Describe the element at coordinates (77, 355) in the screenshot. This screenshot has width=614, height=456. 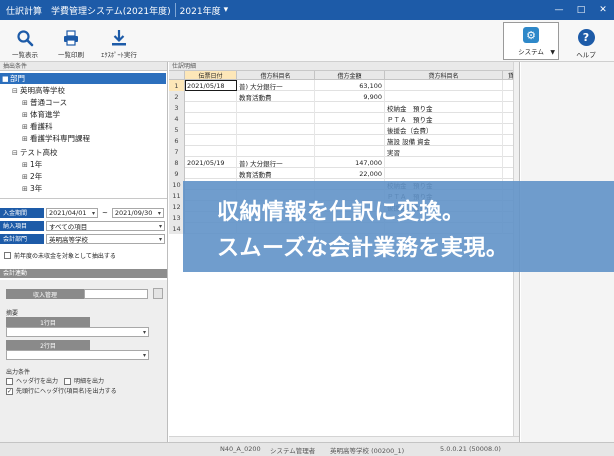
I see `line2-select: ▾` at that location.